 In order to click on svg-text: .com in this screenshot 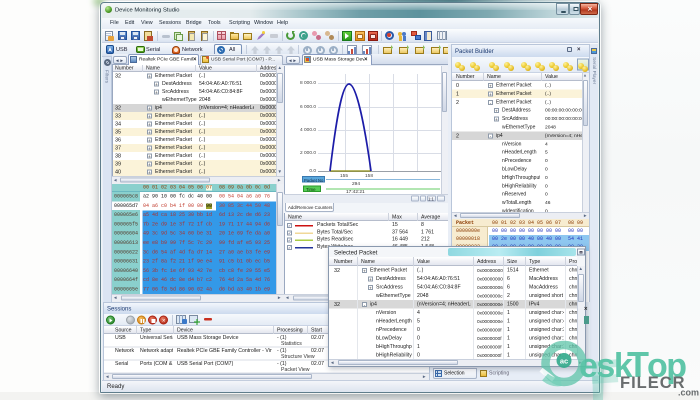, I will do `click(688, 393)`.